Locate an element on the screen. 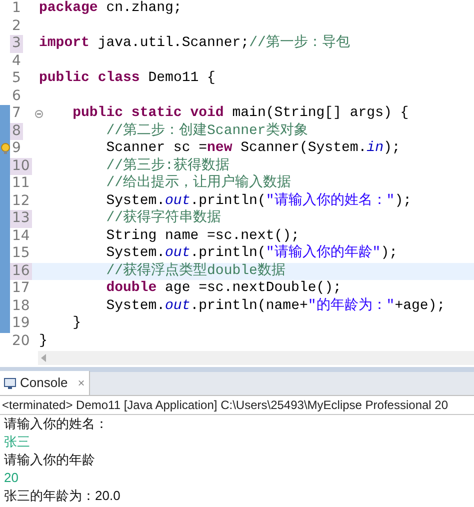 The image size is (474, 507). console-tab: Console × is located at coordinates (45, 383).